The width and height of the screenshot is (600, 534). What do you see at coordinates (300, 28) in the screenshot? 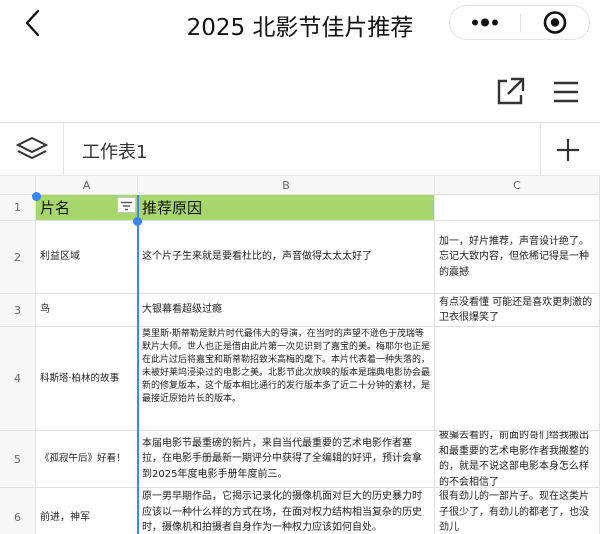
I see `page-title: 2025 北影节佳片推荐` at bounding box center [300, 28].